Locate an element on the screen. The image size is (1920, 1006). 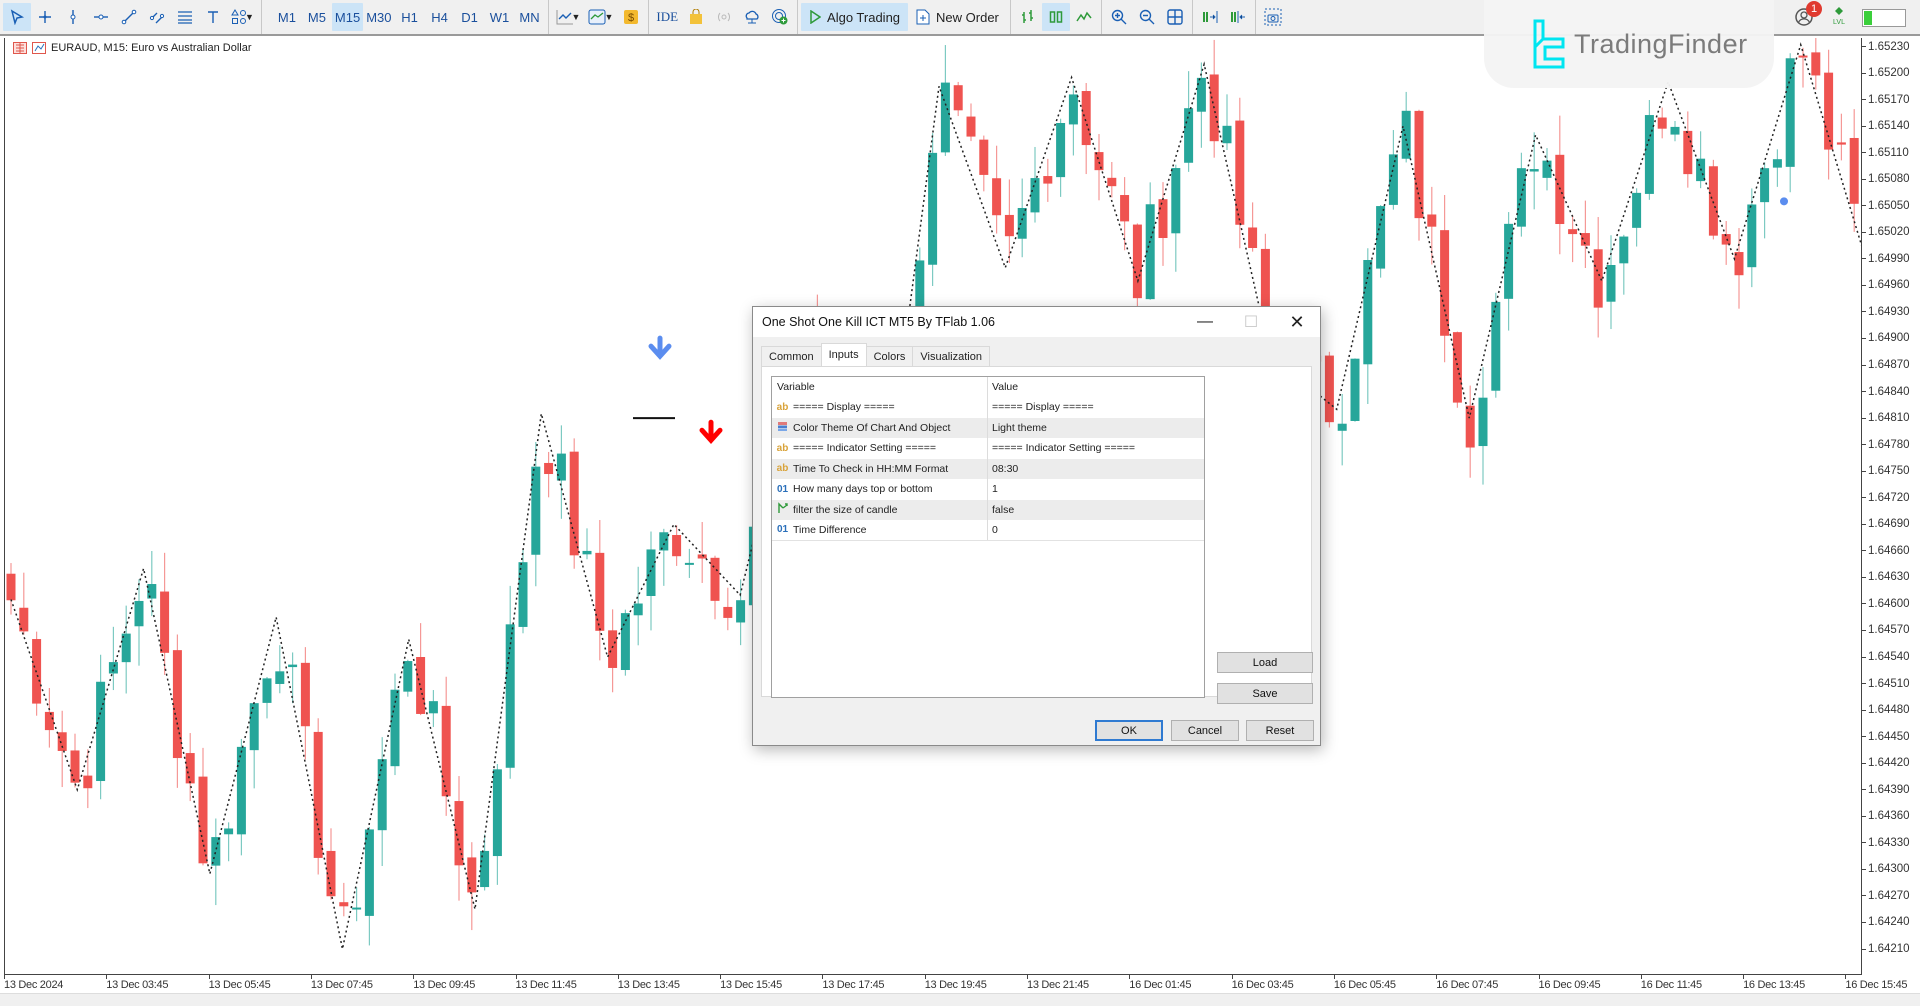
tab-inputs: Inputs is located at coordinates (843, 354).